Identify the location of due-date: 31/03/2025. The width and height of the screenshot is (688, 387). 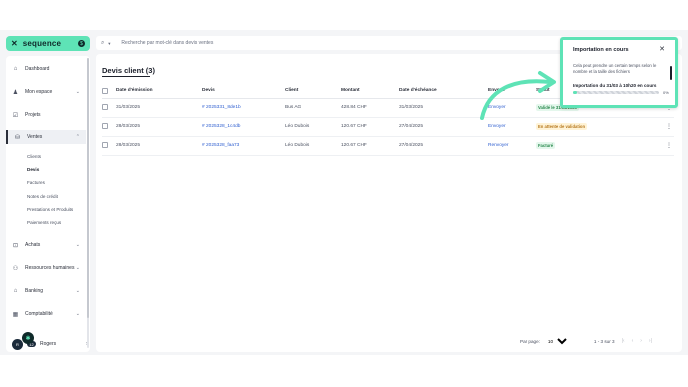
(443, 108).